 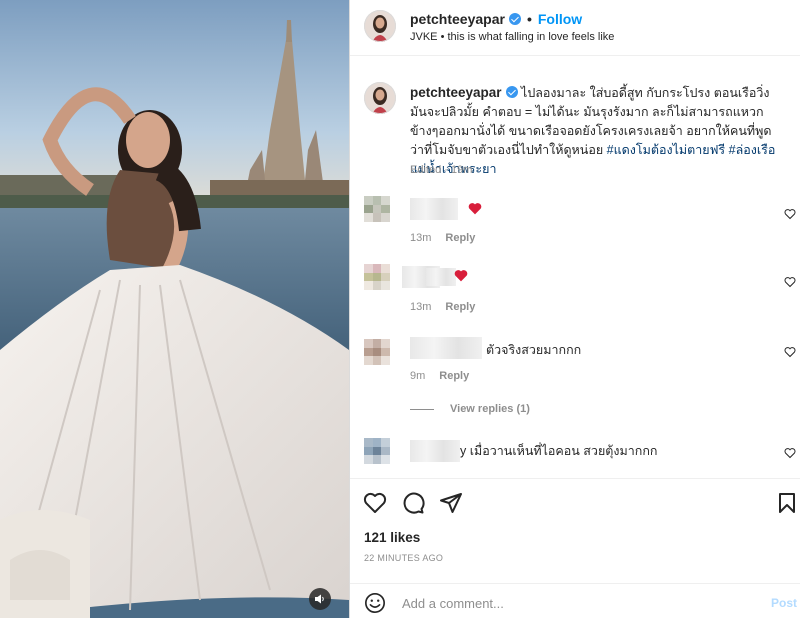 I want to click on comment-icon, so click(x=413, y=503).